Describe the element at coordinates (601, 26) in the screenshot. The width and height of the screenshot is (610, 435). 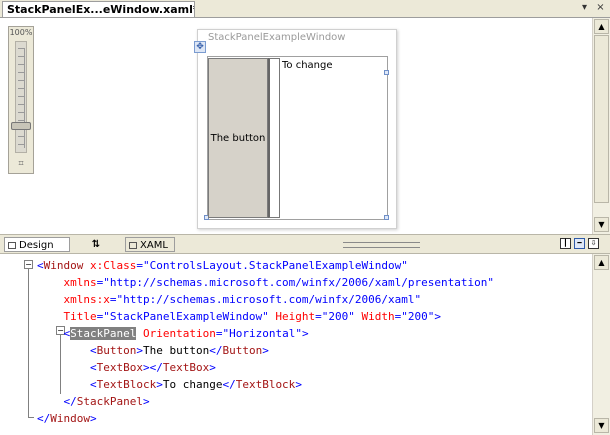
I see `scroll-up-icon: ▲` at that location.